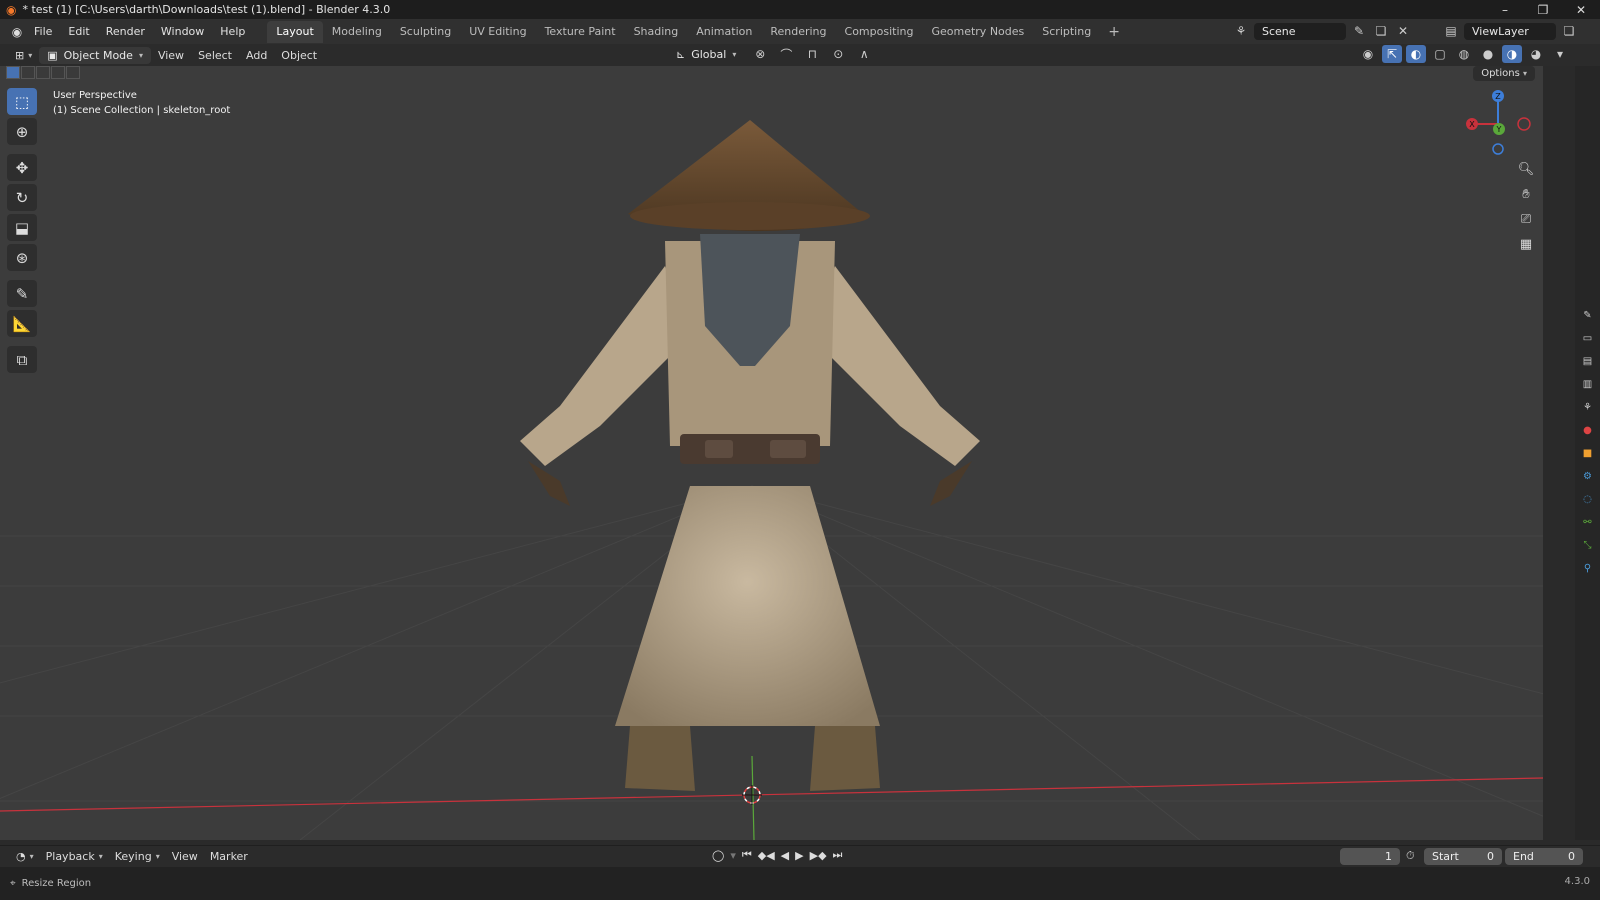  I want to click on tab-layout: Layout, so click(295, 31).